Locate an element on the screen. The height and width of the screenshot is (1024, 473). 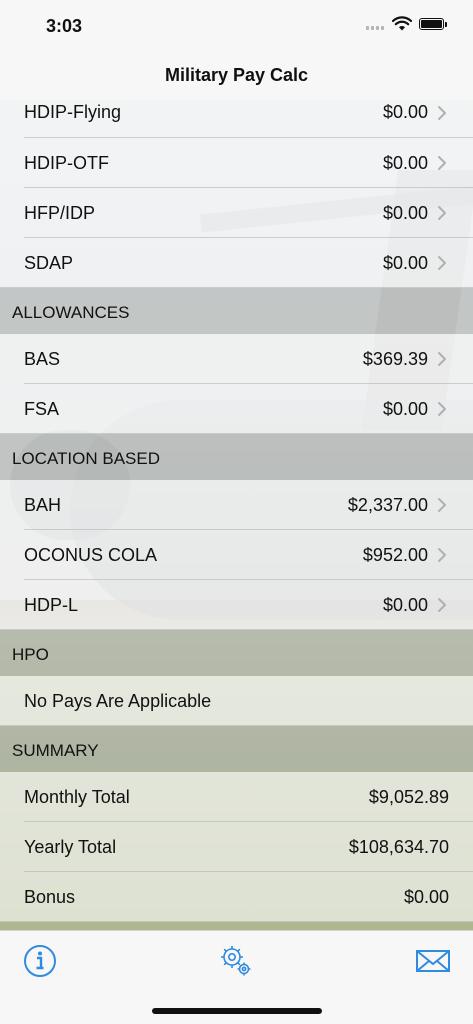
info-circle-icon is located at coordinates (40, 961).